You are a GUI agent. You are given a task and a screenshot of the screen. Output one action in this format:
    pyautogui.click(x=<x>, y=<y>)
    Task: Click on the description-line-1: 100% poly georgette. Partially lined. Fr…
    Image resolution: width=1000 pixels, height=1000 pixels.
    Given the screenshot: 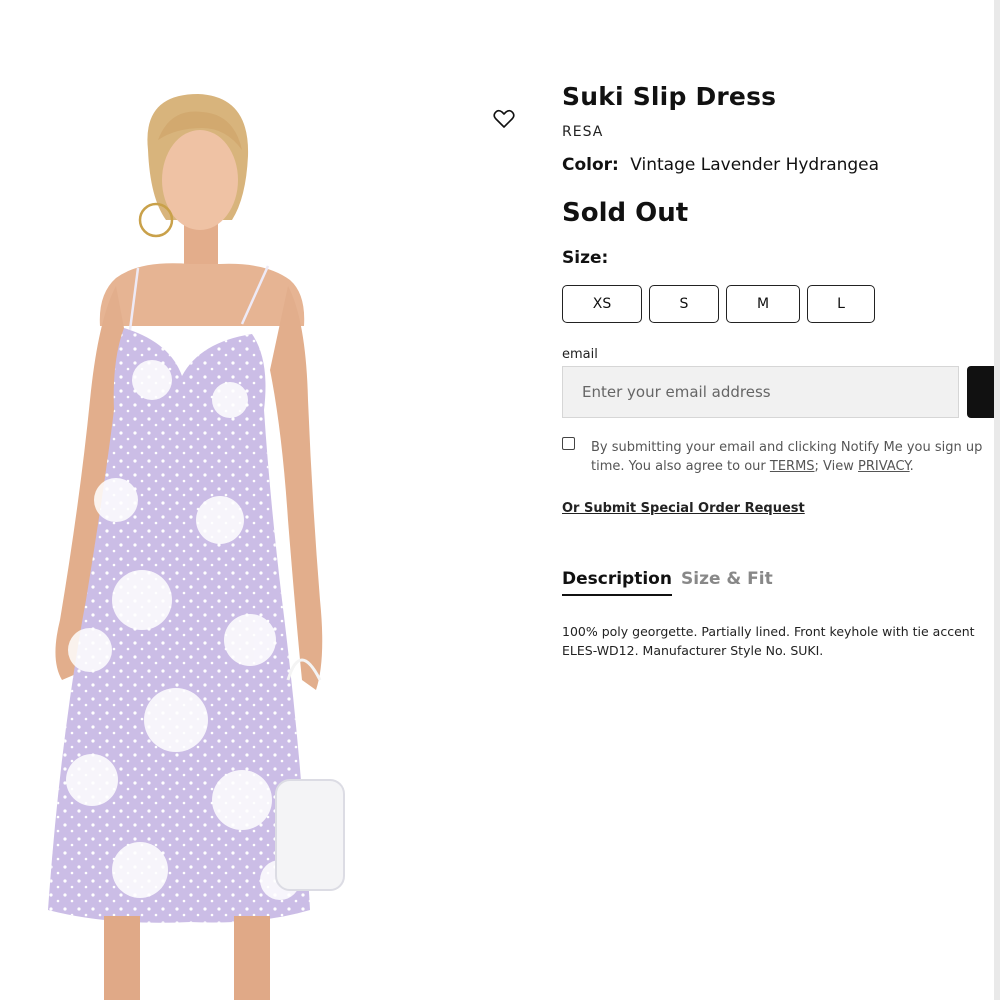 What is the action you would take?
    pyautogui.click(x=768, y=631)
    